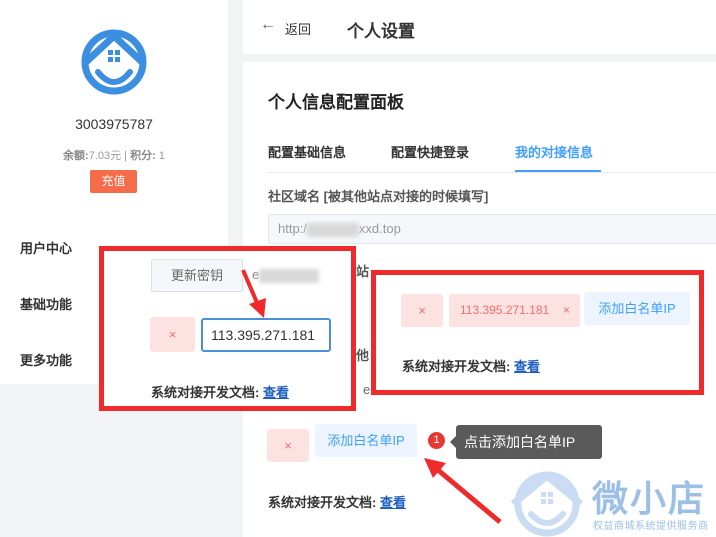 Image resolution: width=716 pixels, height=537 pixels. I want to click on balance-info: 余额:7.03元 | 积分: 1, so click(114, 156).